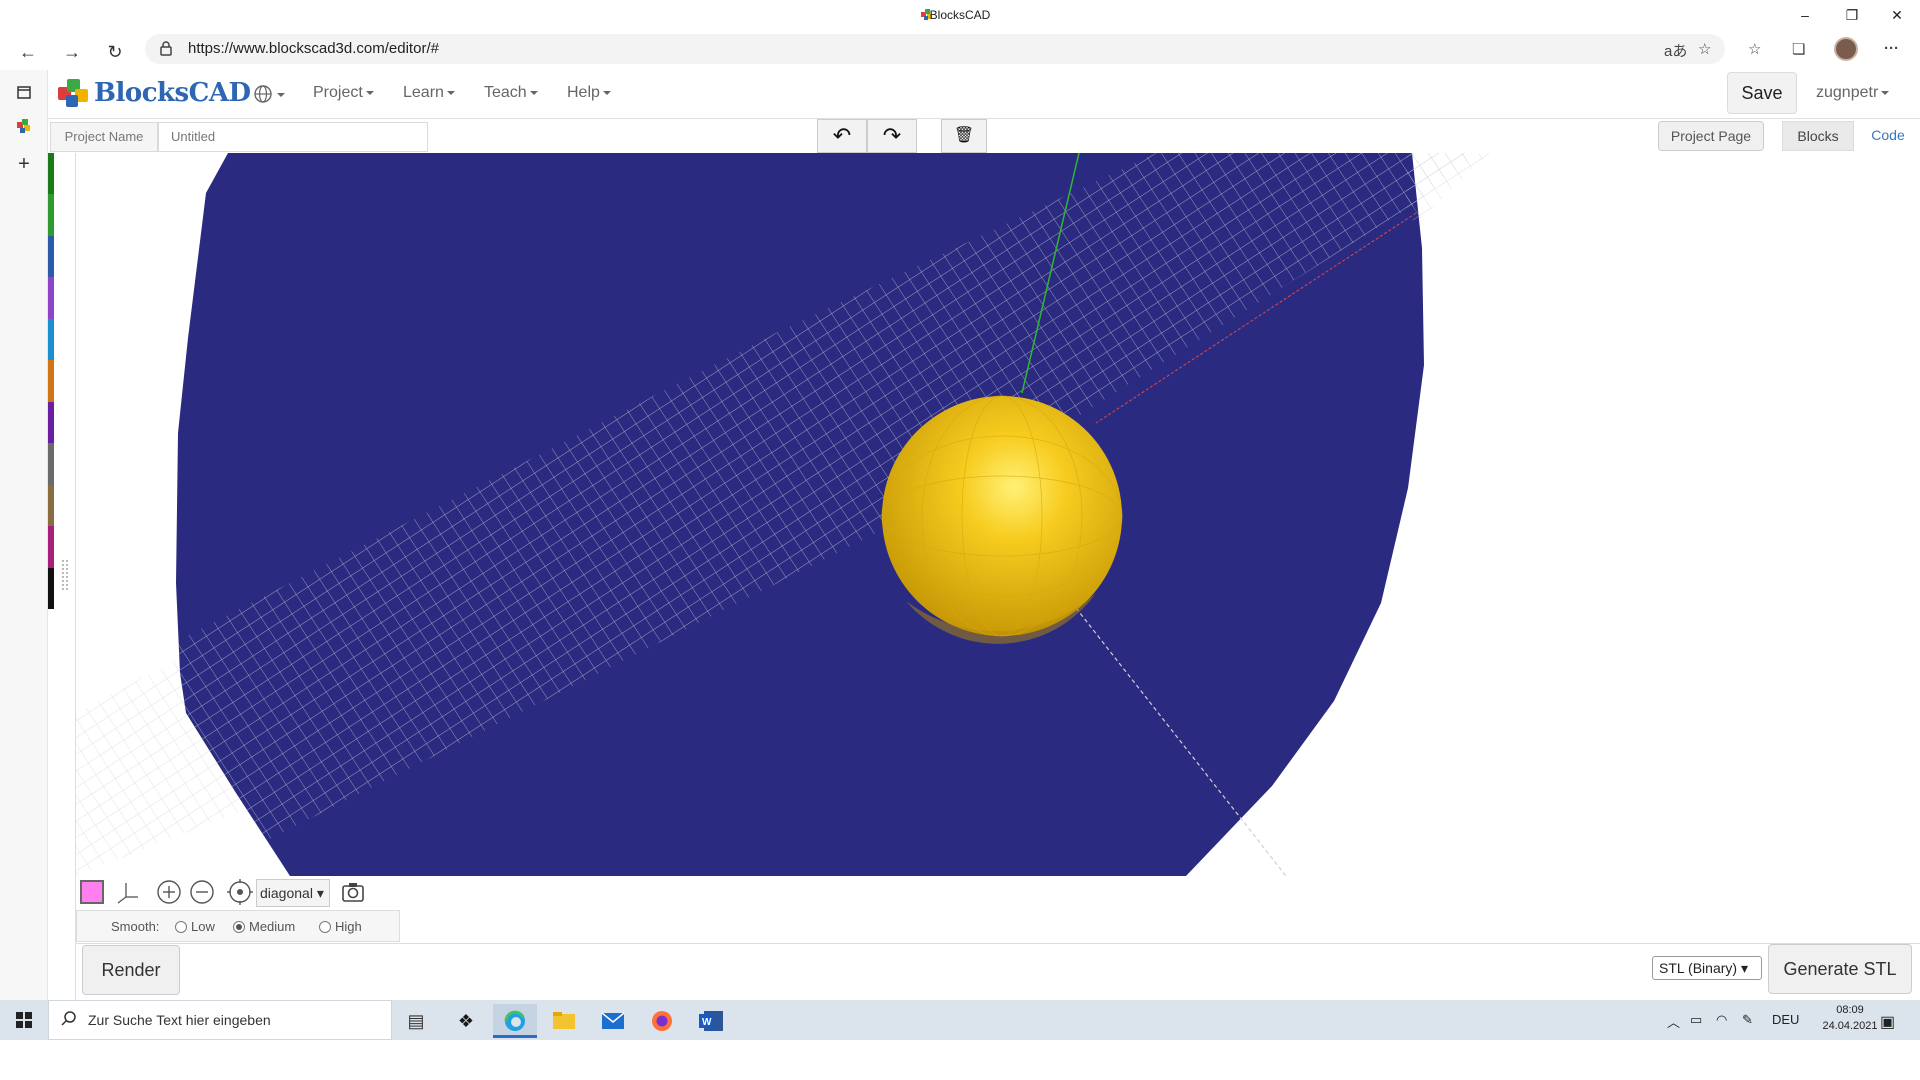 This screenshot has width=1920, height=1080. What do you see at coordinates (179, 1020) in the screenshot?
I see `search-placeholder: Zur Suche Text hier eingeben` at bounding box center [179, 1020].